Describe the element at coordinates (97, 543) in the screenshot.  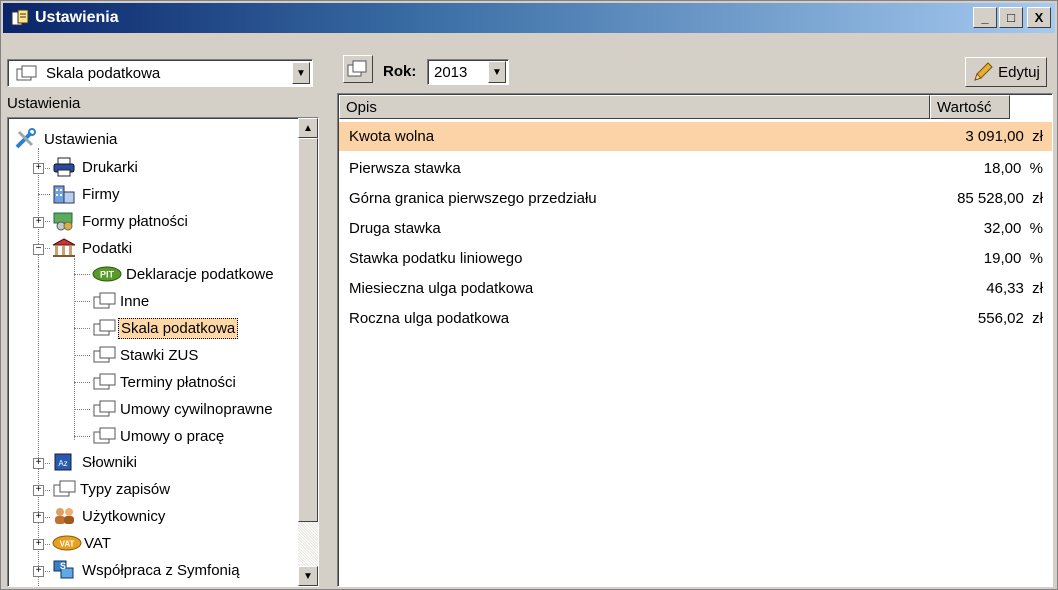
I see `tree-item-label: VAT` at that location.